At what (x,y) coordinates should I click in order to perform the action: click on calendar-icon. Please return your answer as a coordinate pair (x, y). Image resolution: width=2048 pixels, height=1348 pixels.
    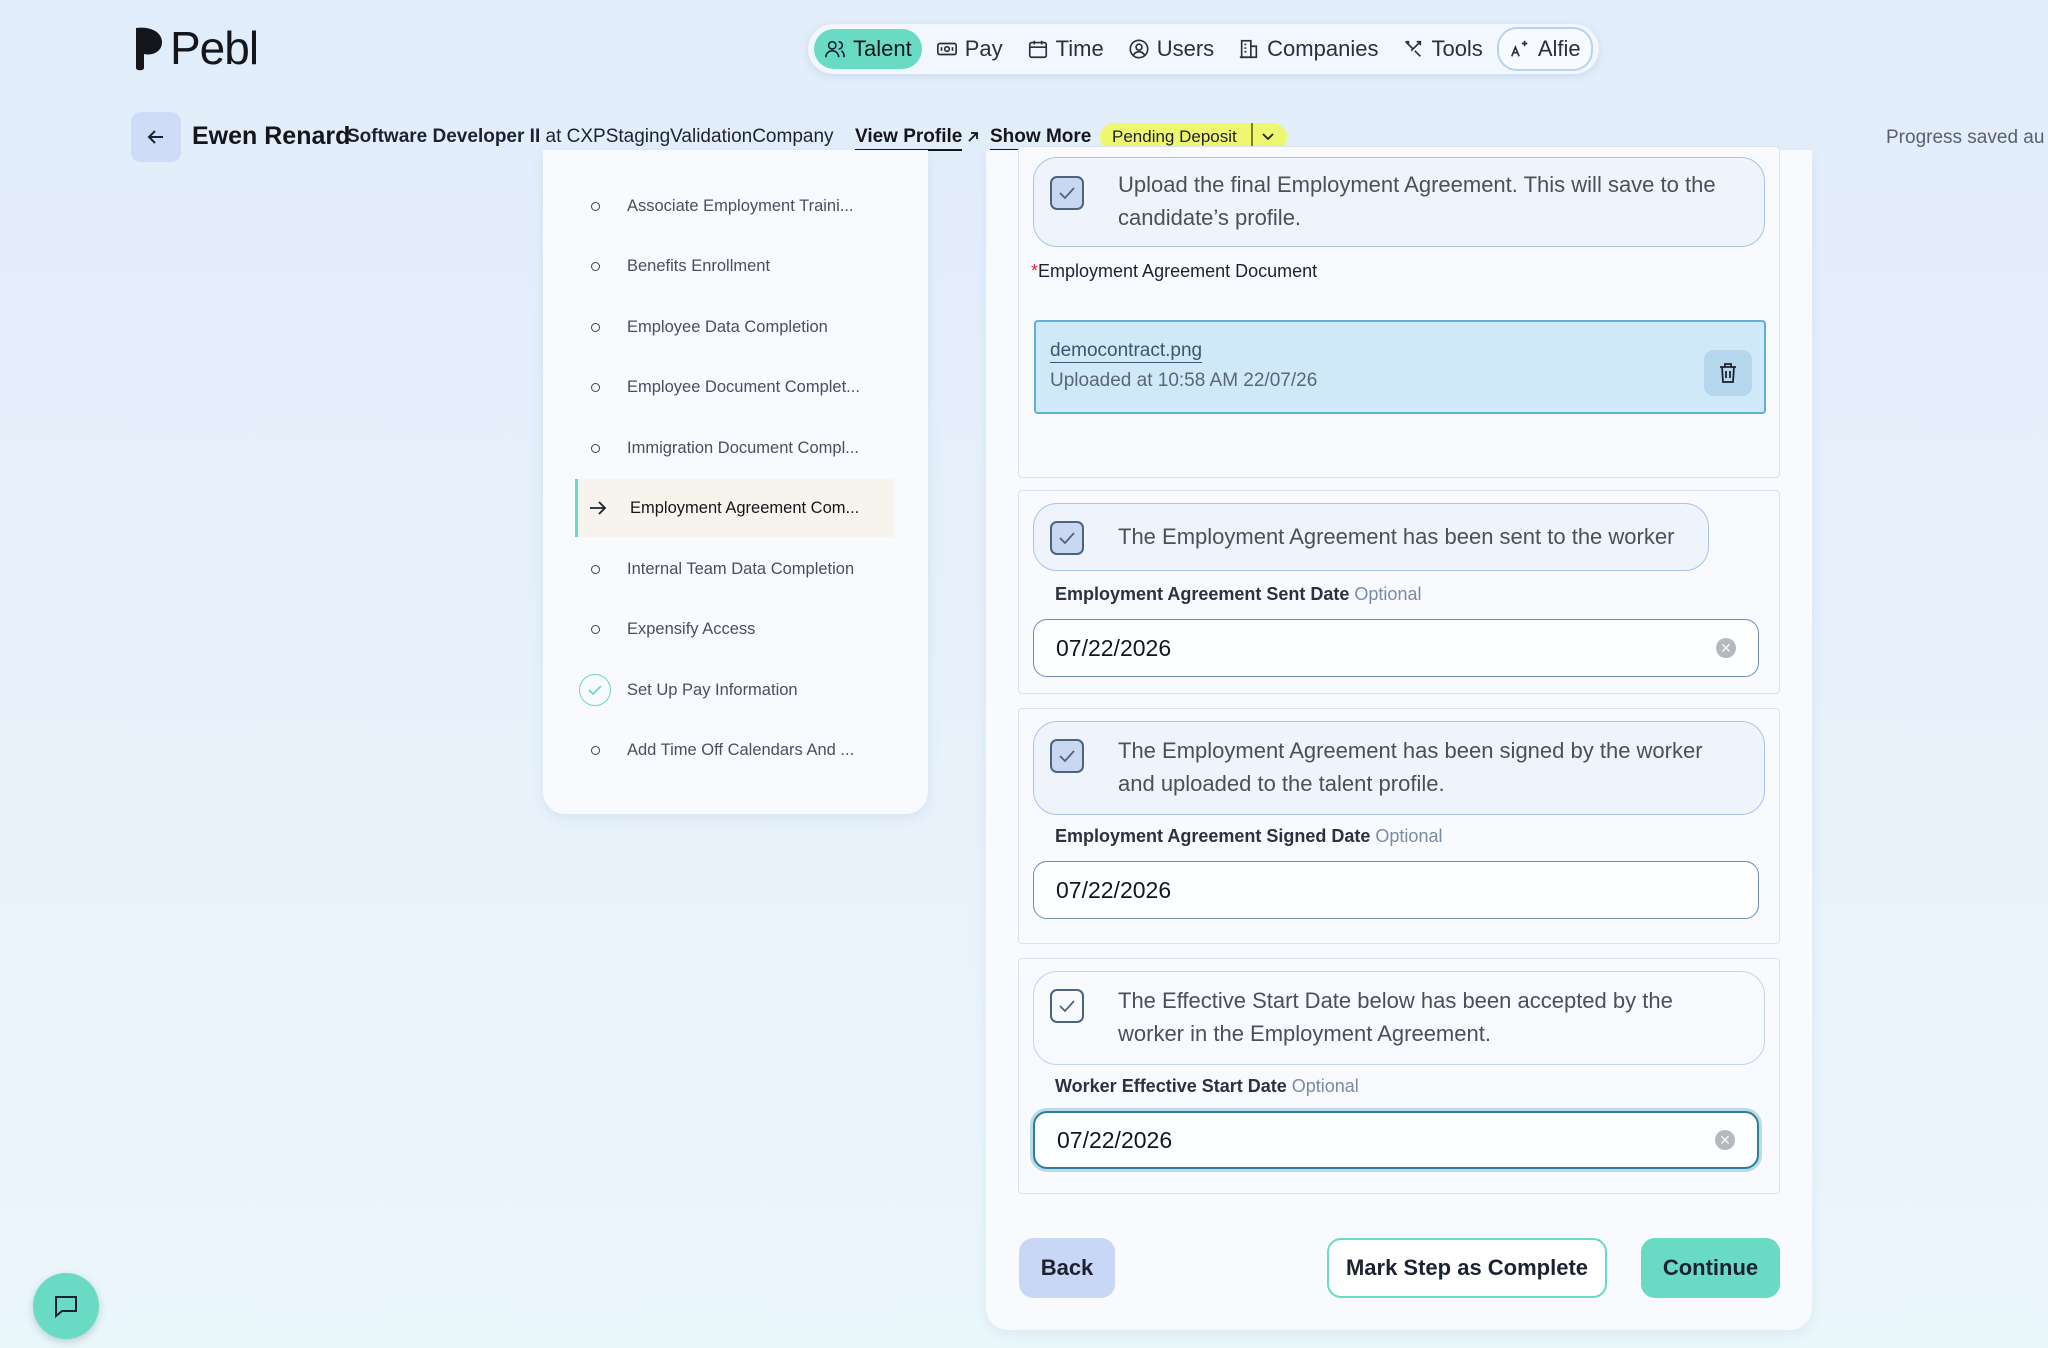
    Looking at the image, I should click on (1037, 49).